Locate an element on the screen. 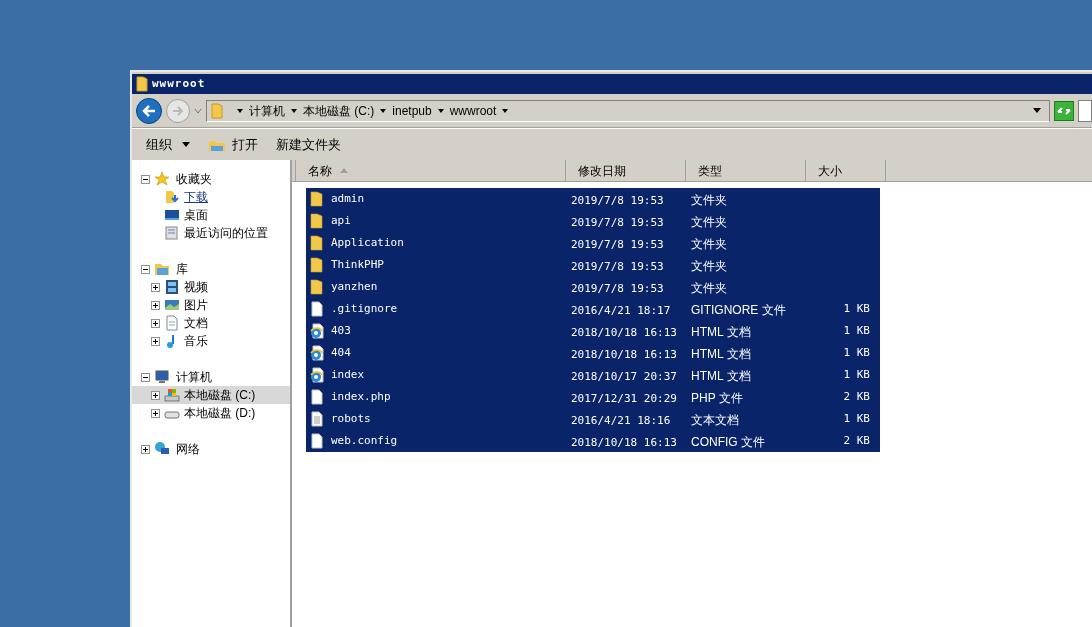 This screenshot has height=627, width=1092. nav-item: 图片 is located at coordinates (196, 305).